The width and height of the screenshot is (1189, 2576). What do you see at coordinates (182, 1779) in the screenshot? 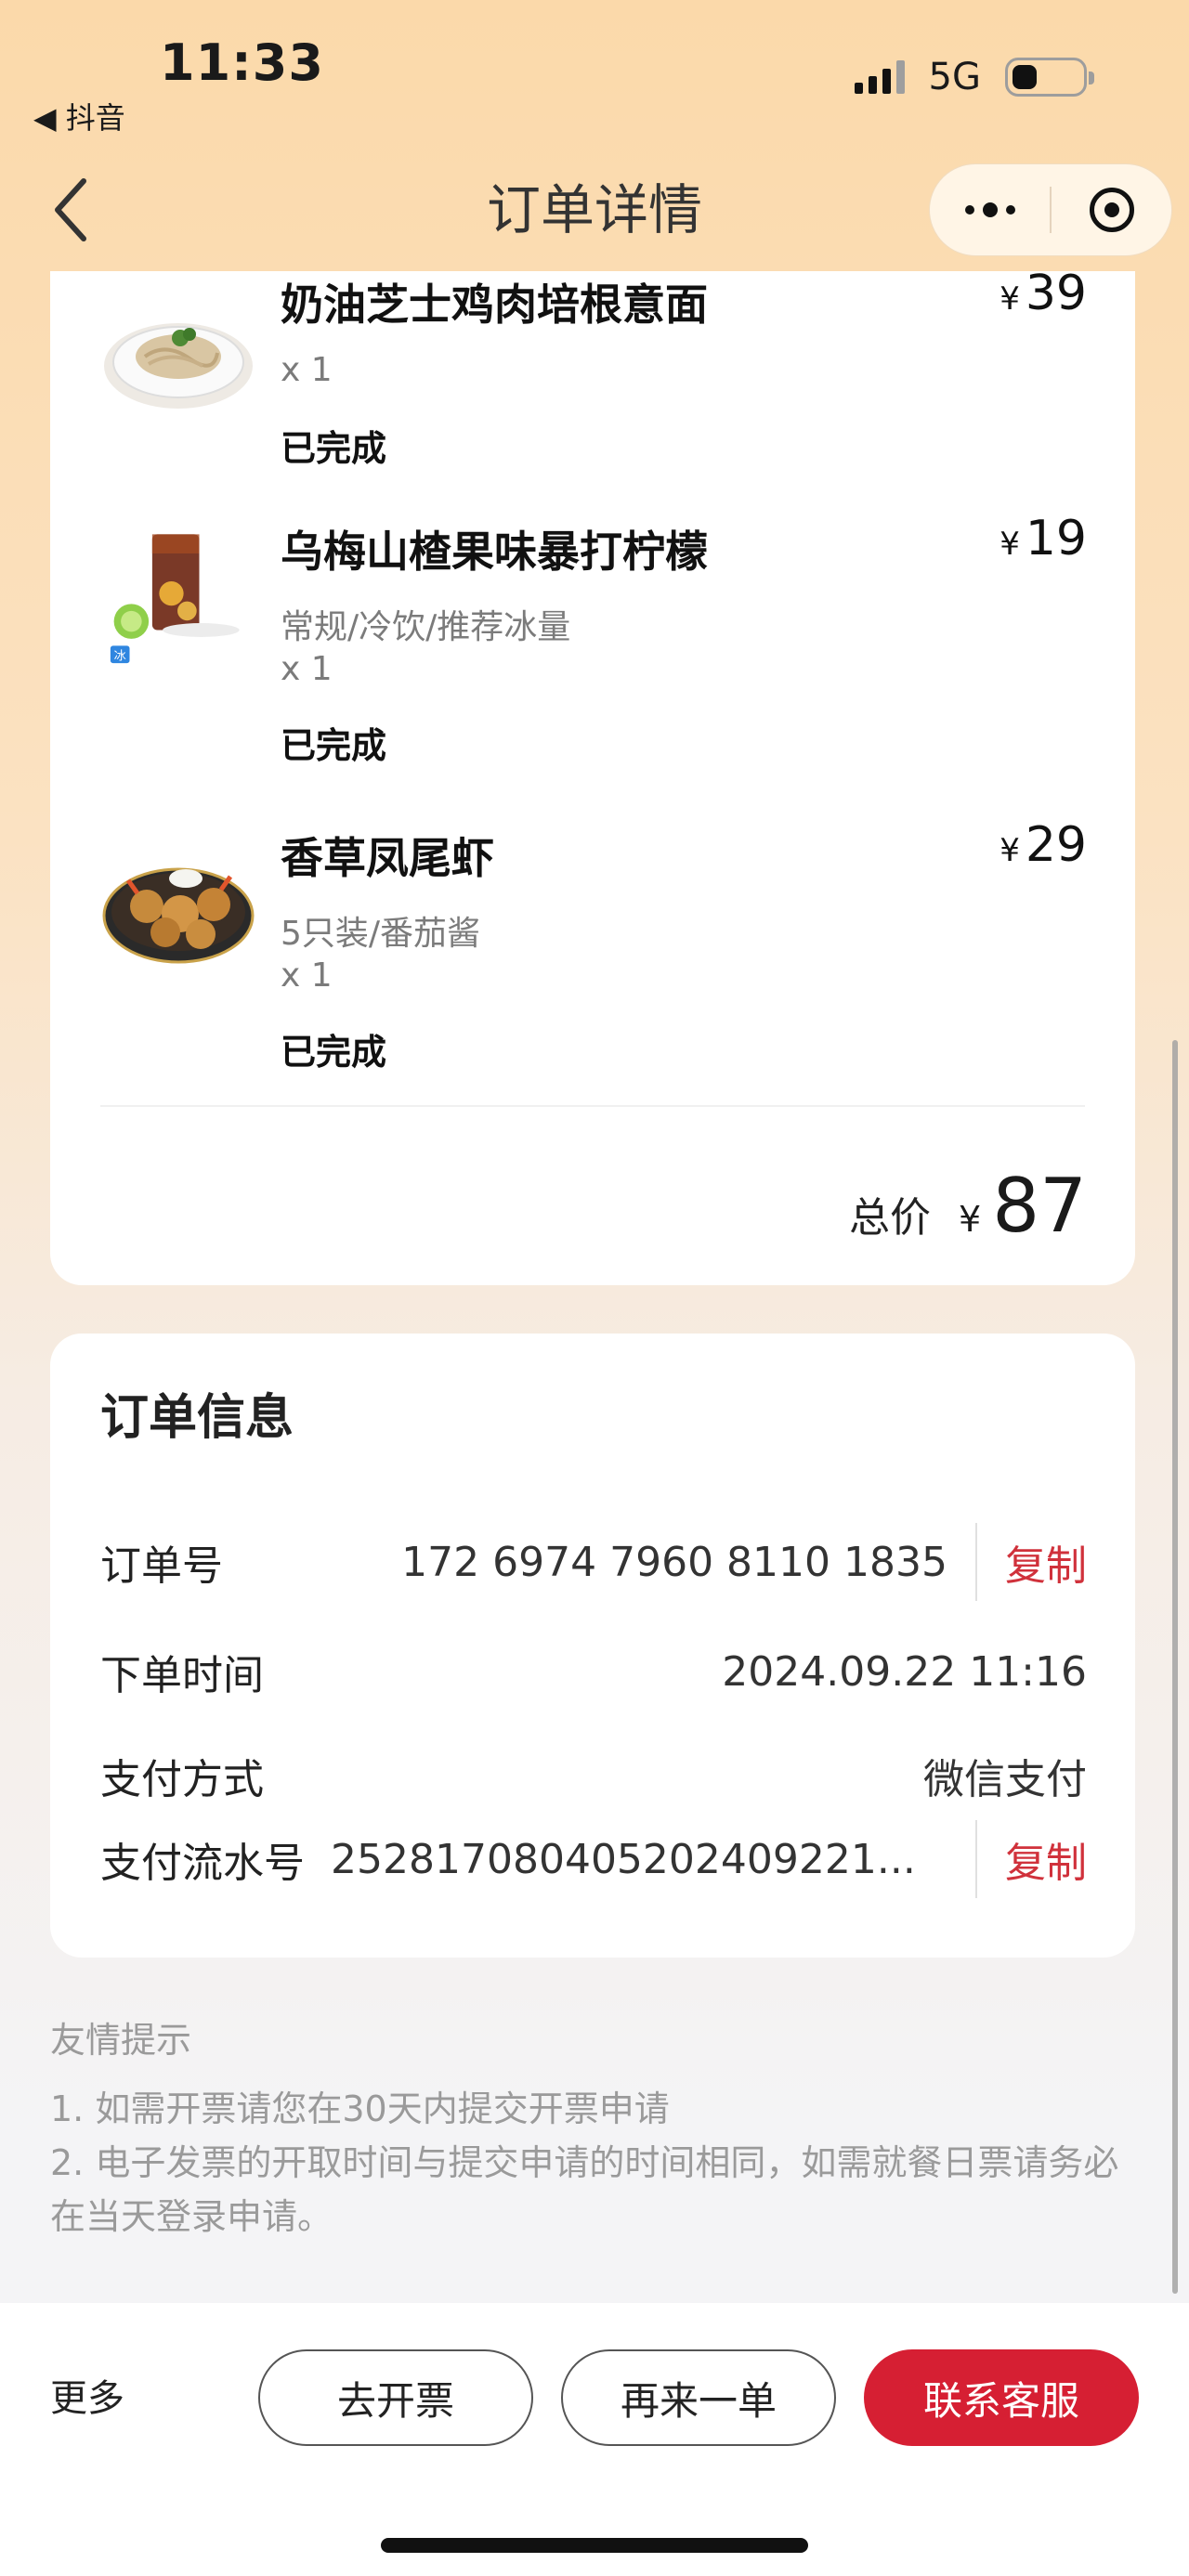
I see `pay-method-label: 支付方式` at bounding box center [182, 1779].